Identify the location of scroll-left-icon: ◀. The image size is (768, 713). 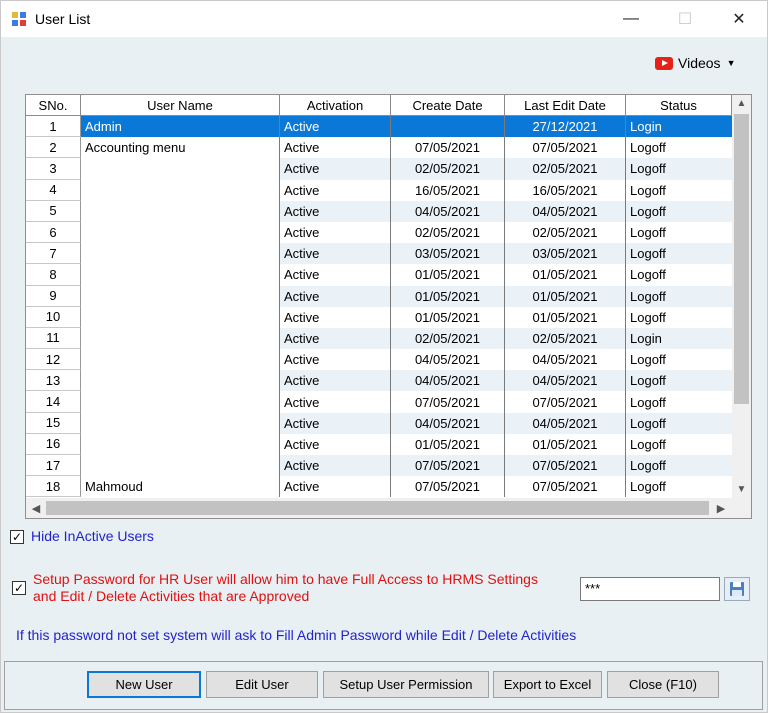
(36, 508).